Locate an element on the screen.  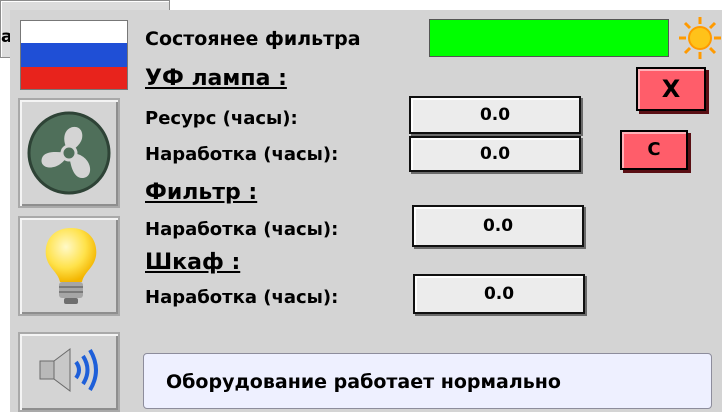
light-bulb-icon is located at coordinates (71, 266).